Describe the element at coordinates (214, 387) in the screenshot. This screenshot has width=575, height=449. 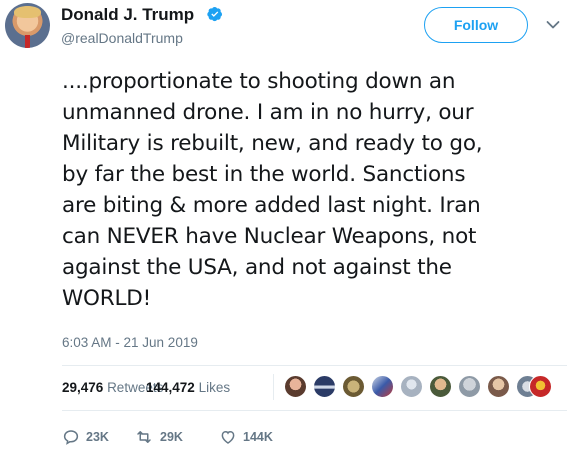
I see `likes-label: Likes` at that location.